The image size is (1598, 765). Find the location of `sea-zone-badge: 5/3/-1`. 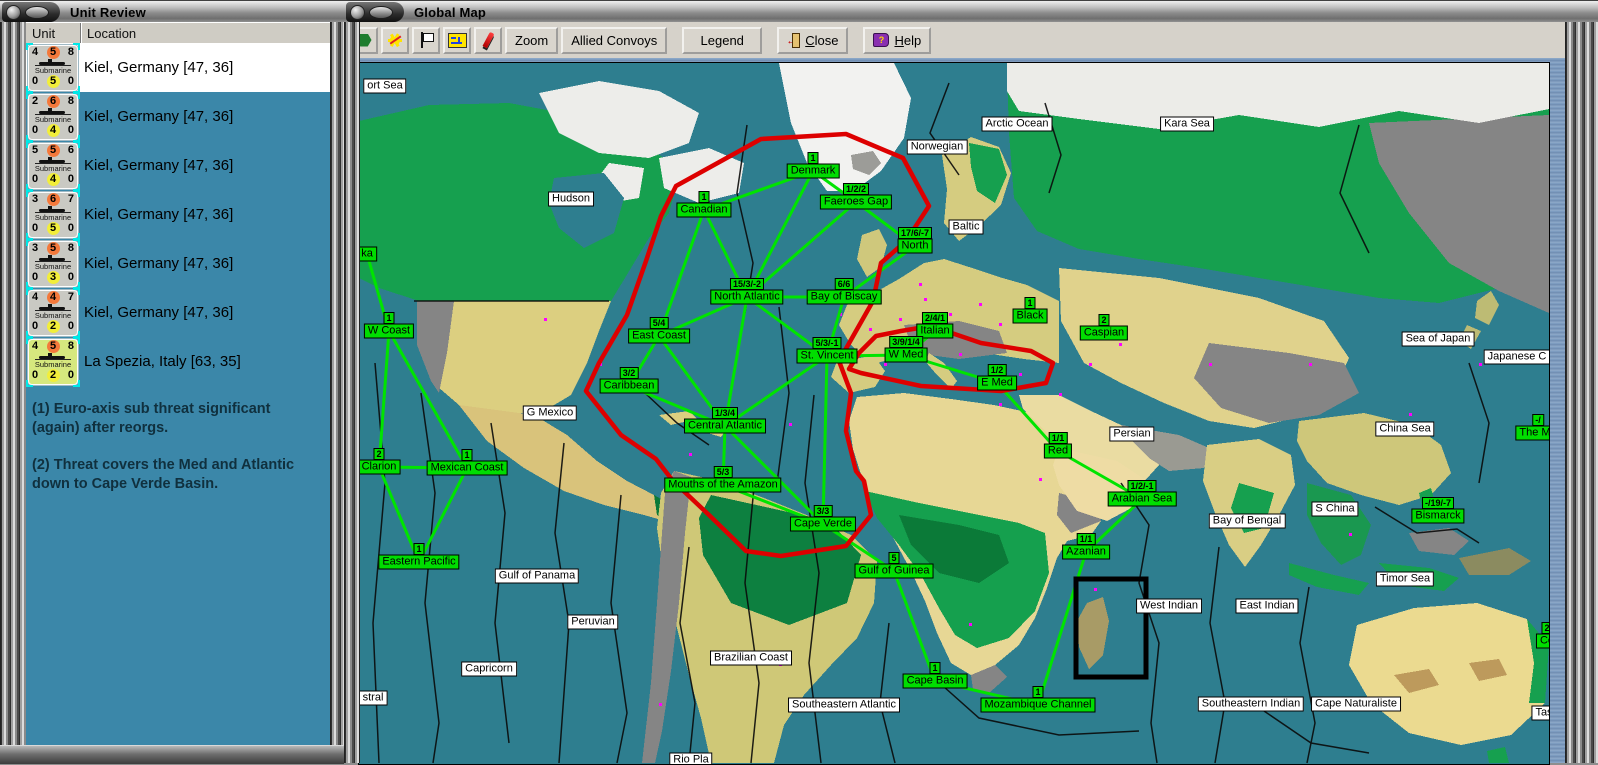

sea-zone-badge: 5/3/-1 is located at coordinates (826, 343).